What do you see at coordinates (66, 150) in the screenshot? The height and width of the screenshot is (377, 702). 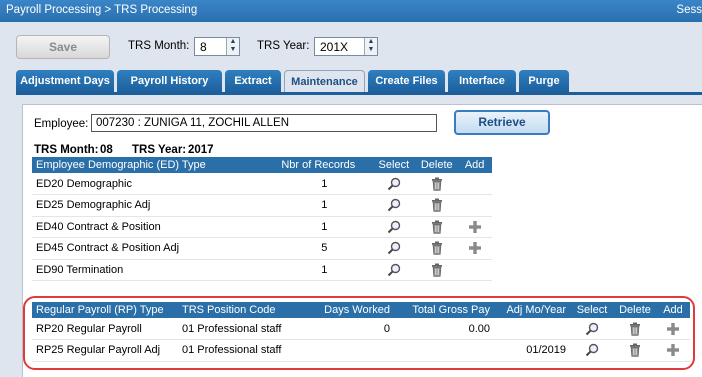 I see `trs-month-info-label: TRS Month:` at bounding box center [66, 150].